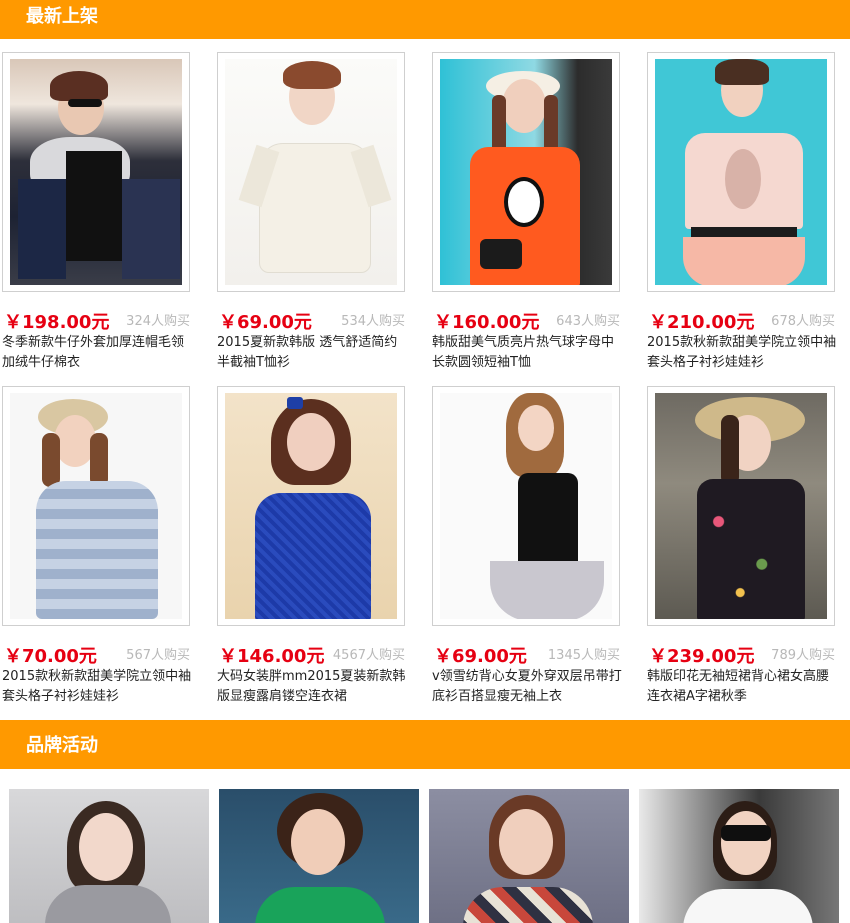 Image resolution: width=850 pixels, height=923 pixels. Describe the element at coordinates (425, 854) in the screenshot. I see `brand-activity-row` at that location.